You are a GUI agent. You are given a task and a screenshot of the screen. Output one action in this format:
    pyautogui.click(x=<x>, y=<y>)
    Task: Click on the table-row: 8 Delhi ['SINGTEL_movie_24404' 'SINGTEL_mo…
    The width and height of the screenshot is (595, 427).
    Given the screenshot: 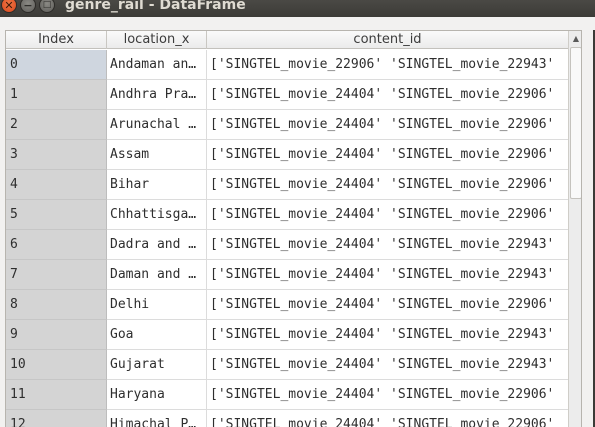 What is the action you would take?
    pyautogui.click(x=287, y=305)
    